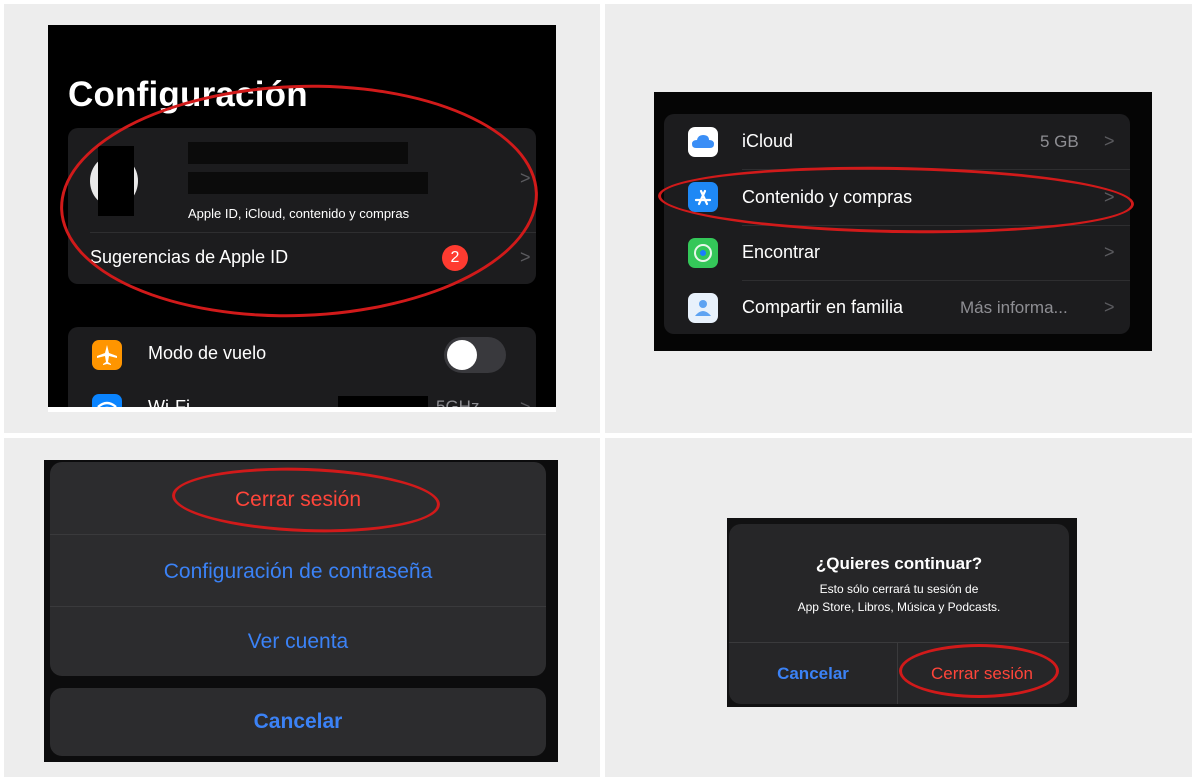 This screenshot has height=781, width=1196. Describe the element at coordinates (308, 183) in the screenshot. I see `account-email-redaction` at that location.